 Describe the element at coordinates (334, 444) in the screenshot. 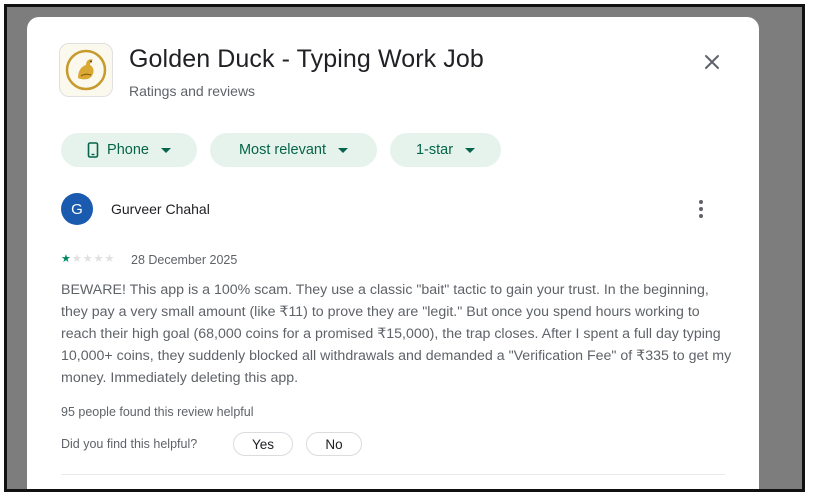

I see `helpful-no-button: No` at that location.